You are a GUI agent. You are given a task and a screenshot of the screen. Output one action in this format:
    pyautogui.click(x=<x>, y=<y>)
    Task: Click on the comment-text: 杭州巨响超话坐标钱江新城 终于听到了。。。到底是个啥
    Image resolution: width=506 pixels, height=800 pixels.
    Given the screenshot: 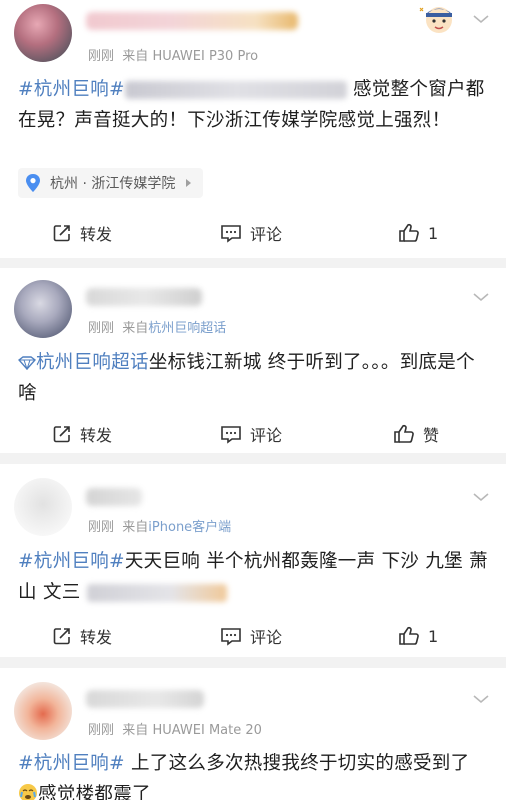 What is the action you would take?
    pyautogui.click(x=252, y=378)
    